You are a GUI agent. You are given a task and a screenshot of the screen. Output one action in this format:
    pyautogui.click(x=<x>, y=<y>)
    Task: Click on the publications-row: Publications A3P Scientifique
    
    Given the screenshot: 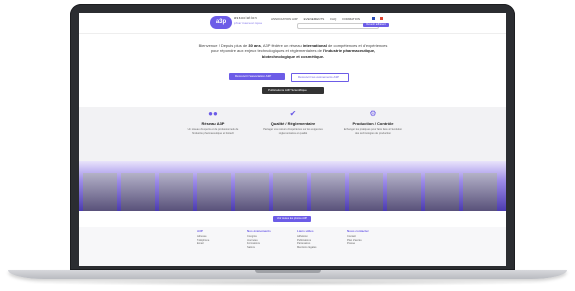 What is the action you would take?
    pyautogui.click(x=293, y=89)
    